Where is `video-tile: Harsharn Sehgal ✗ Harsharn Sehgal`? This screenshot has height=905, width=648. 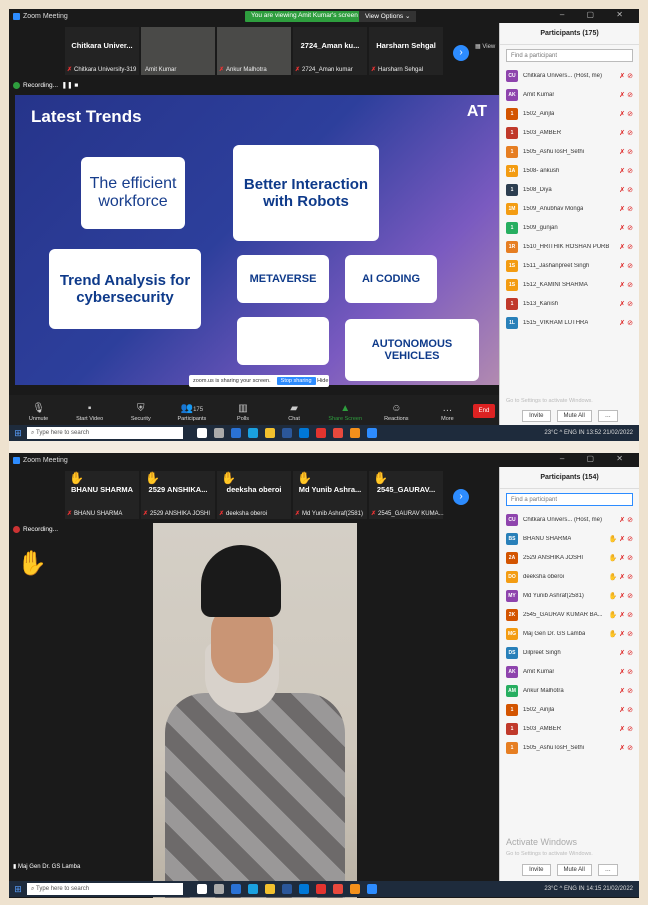
video-tile: Harsharn Sehgal ✗ Harsharn Sehgal is located at coordinates (406, 51).